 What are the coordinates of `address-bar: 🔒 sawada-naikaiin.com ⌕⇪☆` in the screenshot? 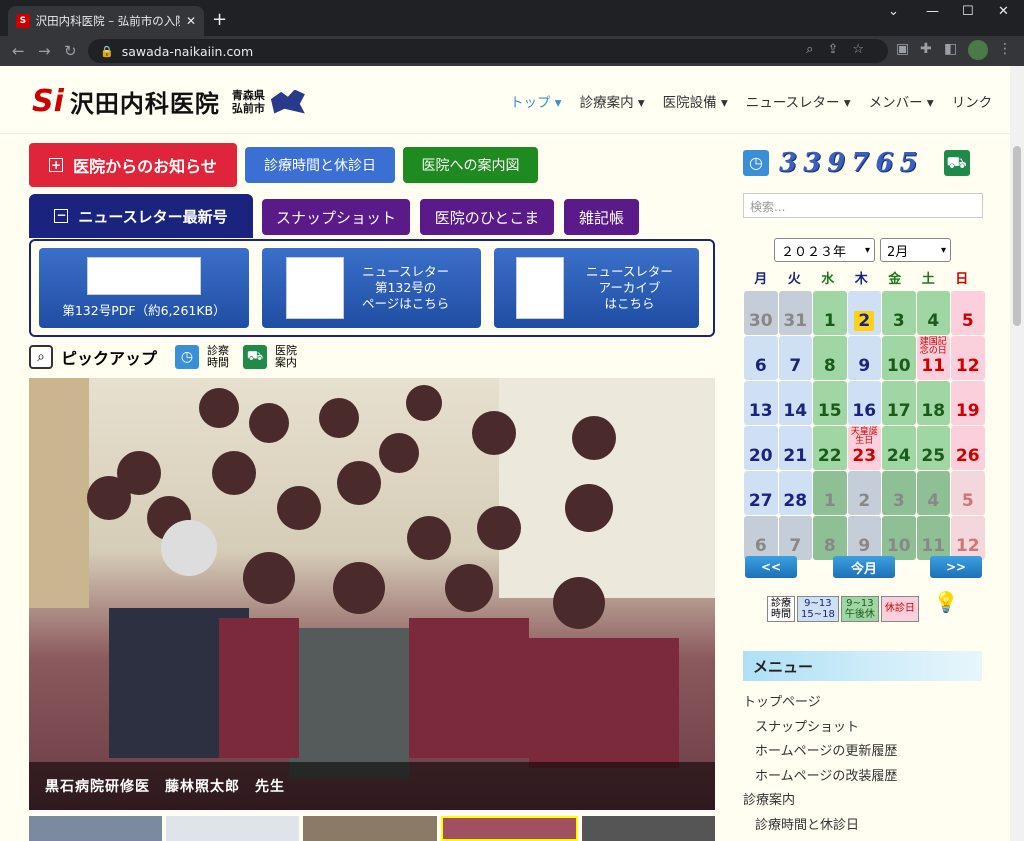 It's located at (488, 51).